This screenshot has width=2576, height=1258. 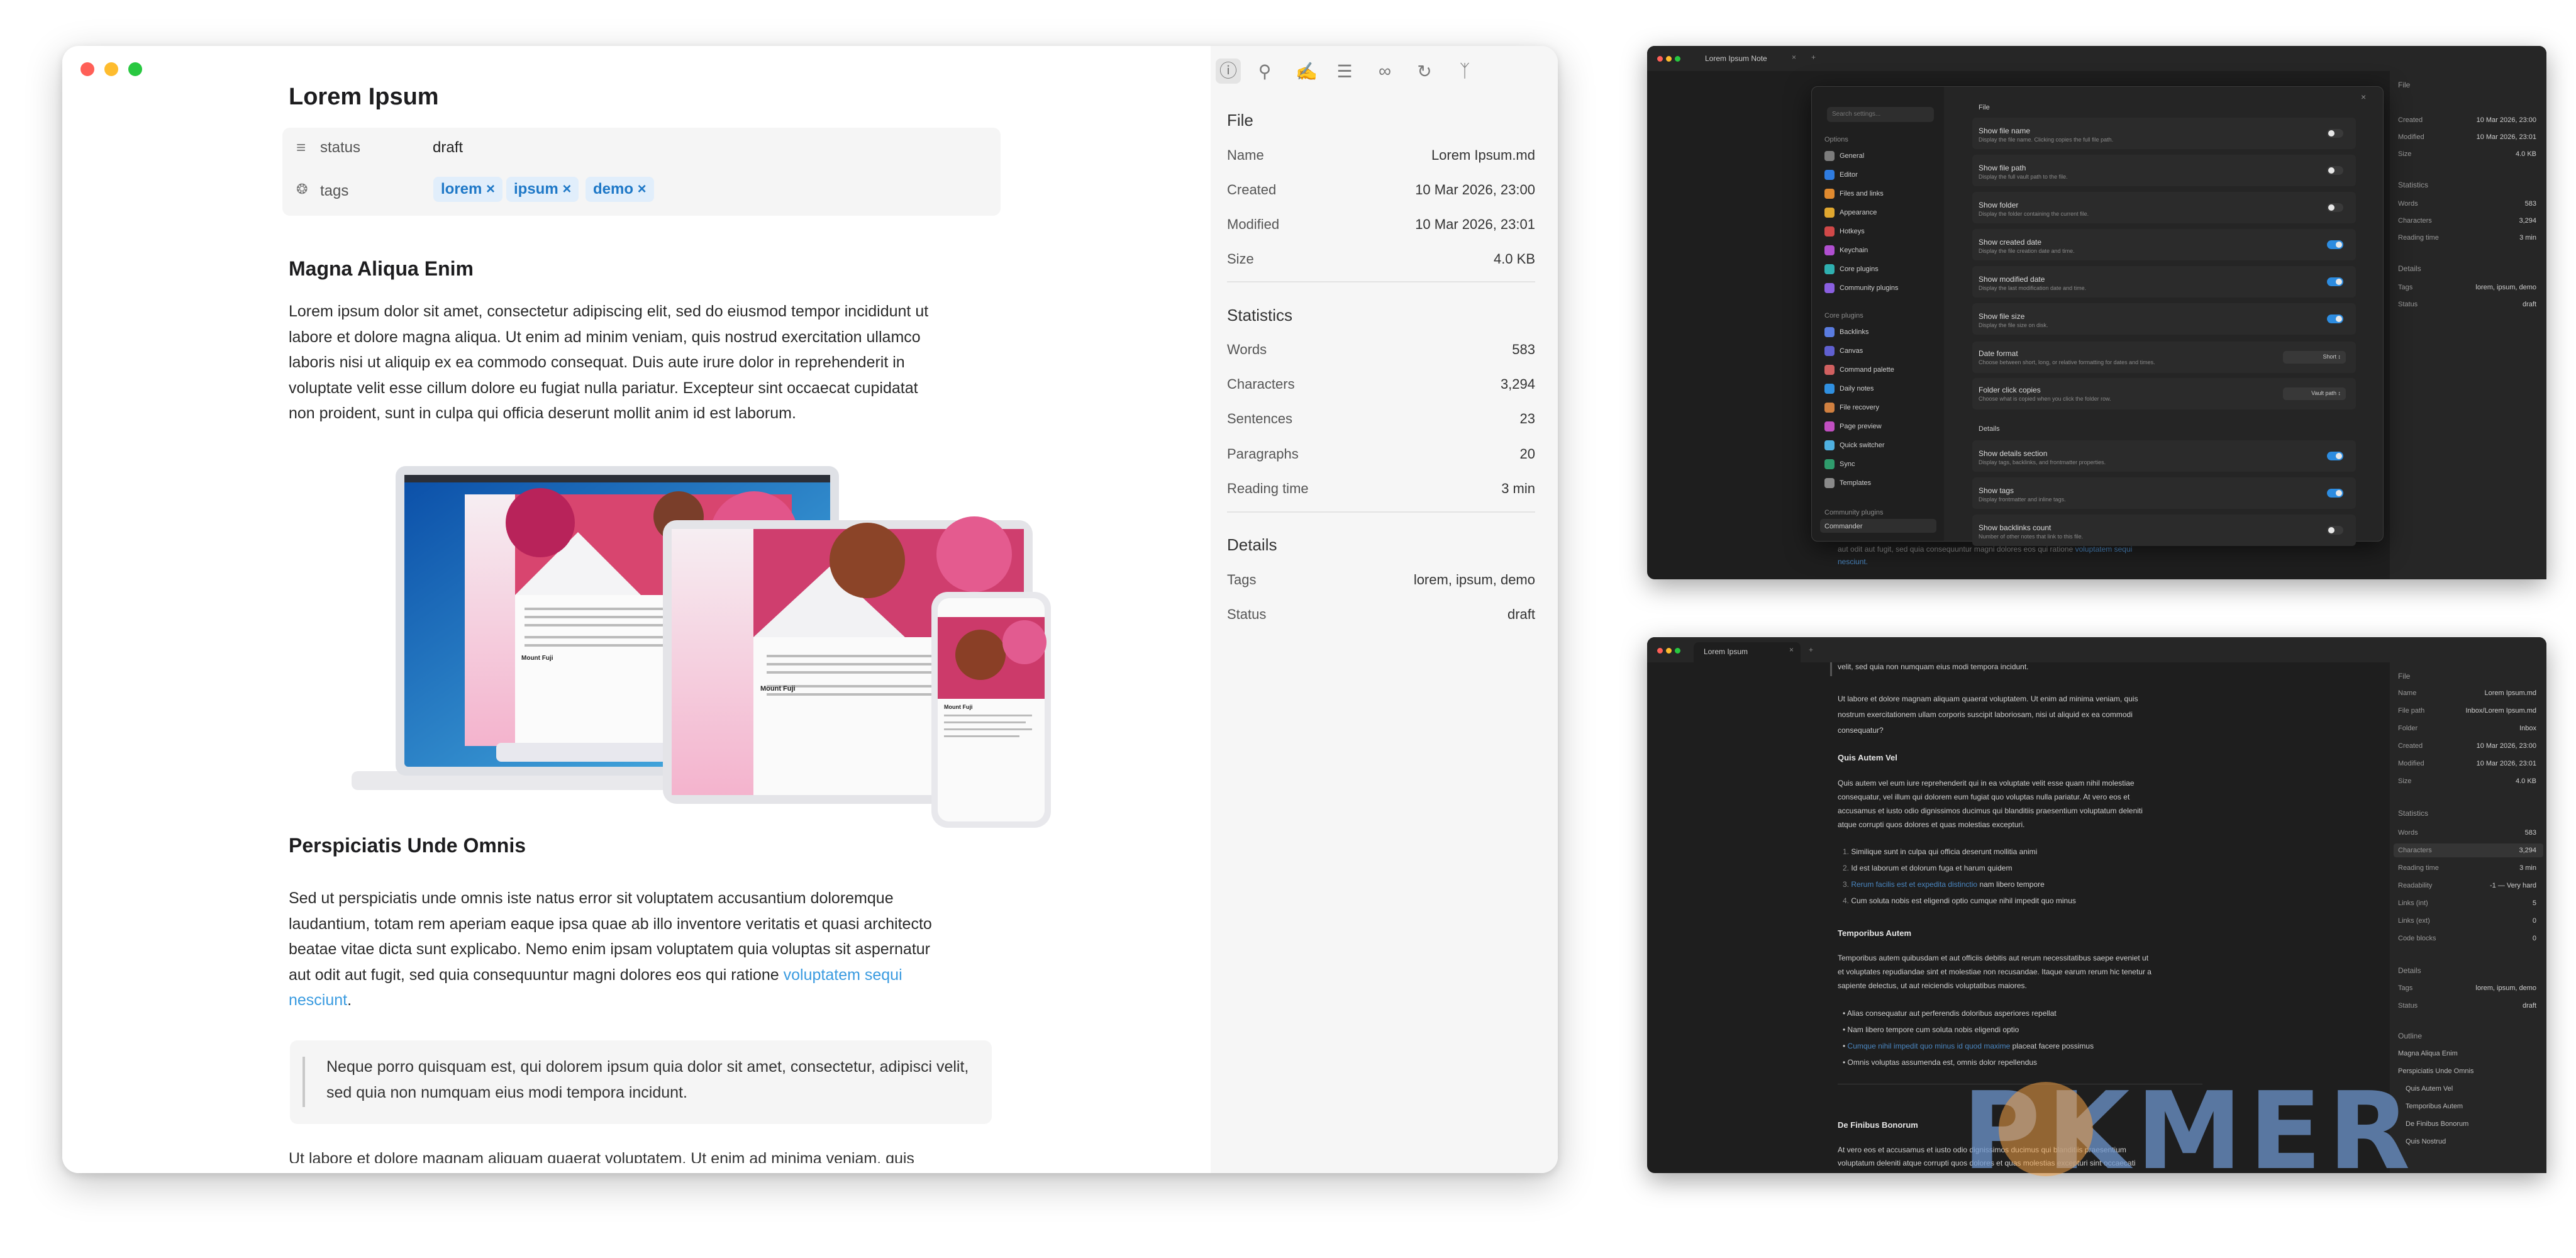 What do you see at coordinates (1483, 155) in the screenshot?
I see `file-name-value: Lorem Ipsum.md` at bounding box center [1483, 155].